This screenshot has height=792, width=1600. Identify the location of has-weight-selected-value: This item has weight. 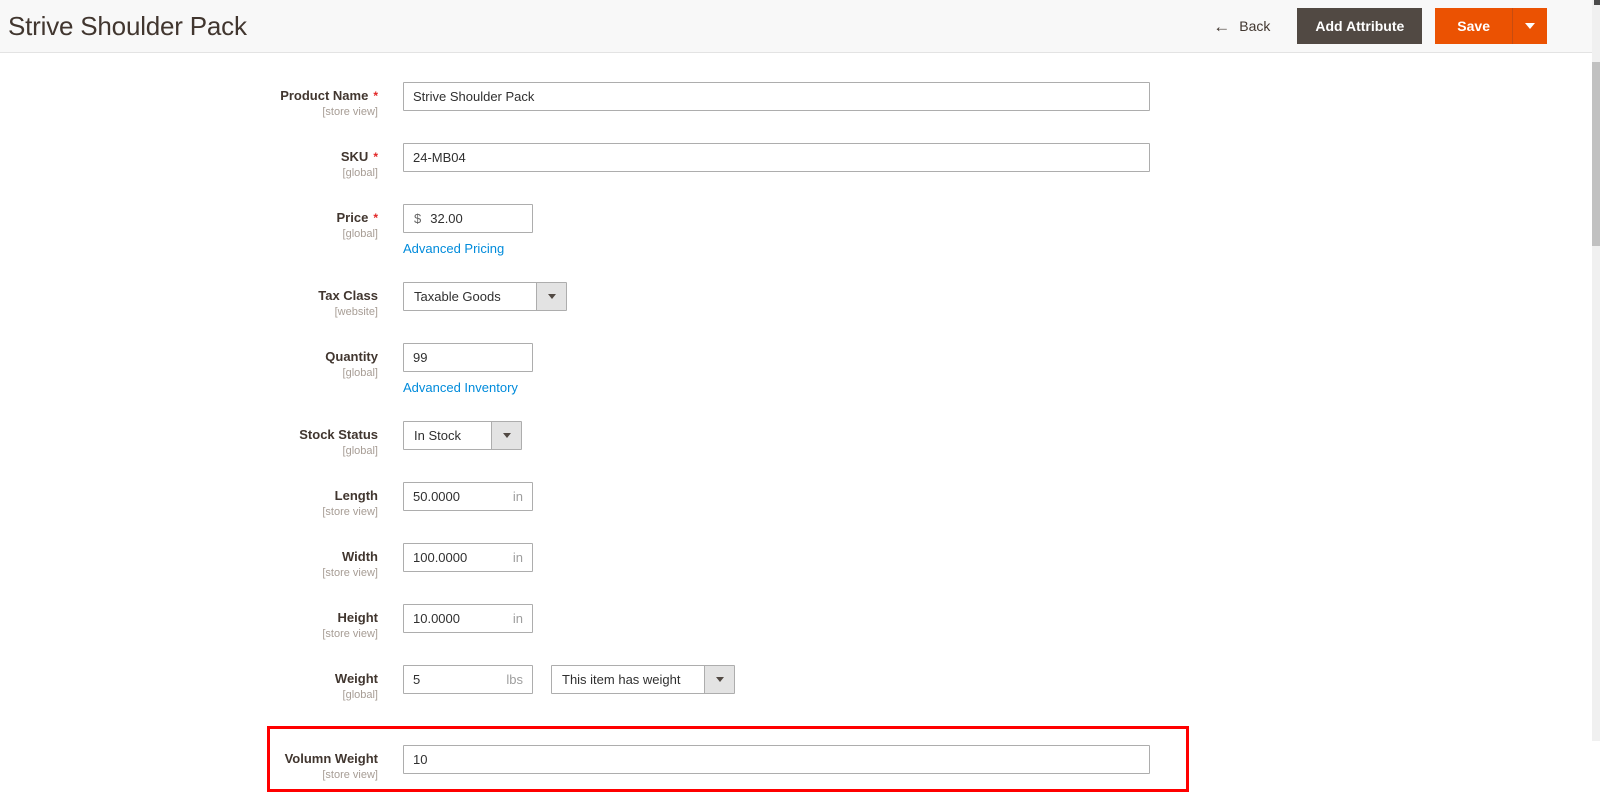
(621, 679).